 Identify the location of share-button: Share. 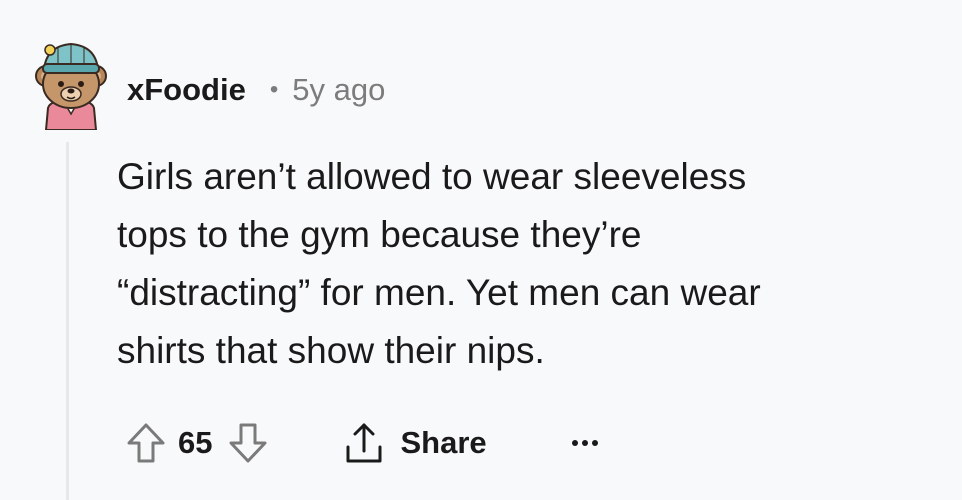
(414, 443).